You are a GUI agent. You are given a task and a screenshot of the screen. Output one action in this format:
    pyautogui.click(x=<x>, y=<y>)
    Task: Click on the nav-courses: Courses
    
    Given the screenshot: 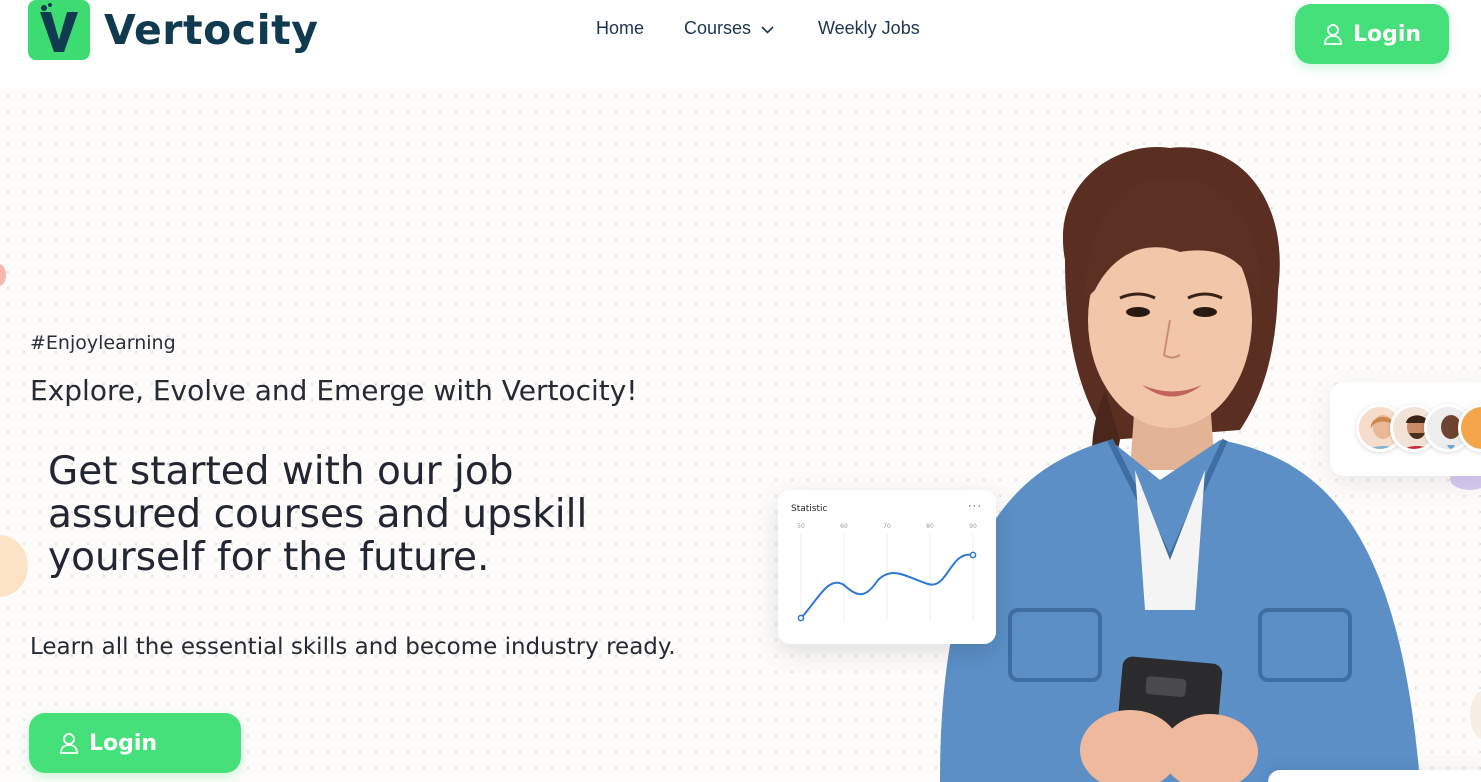 What is the action you would take?
    pyautogui.click(x=717, y=28)
    